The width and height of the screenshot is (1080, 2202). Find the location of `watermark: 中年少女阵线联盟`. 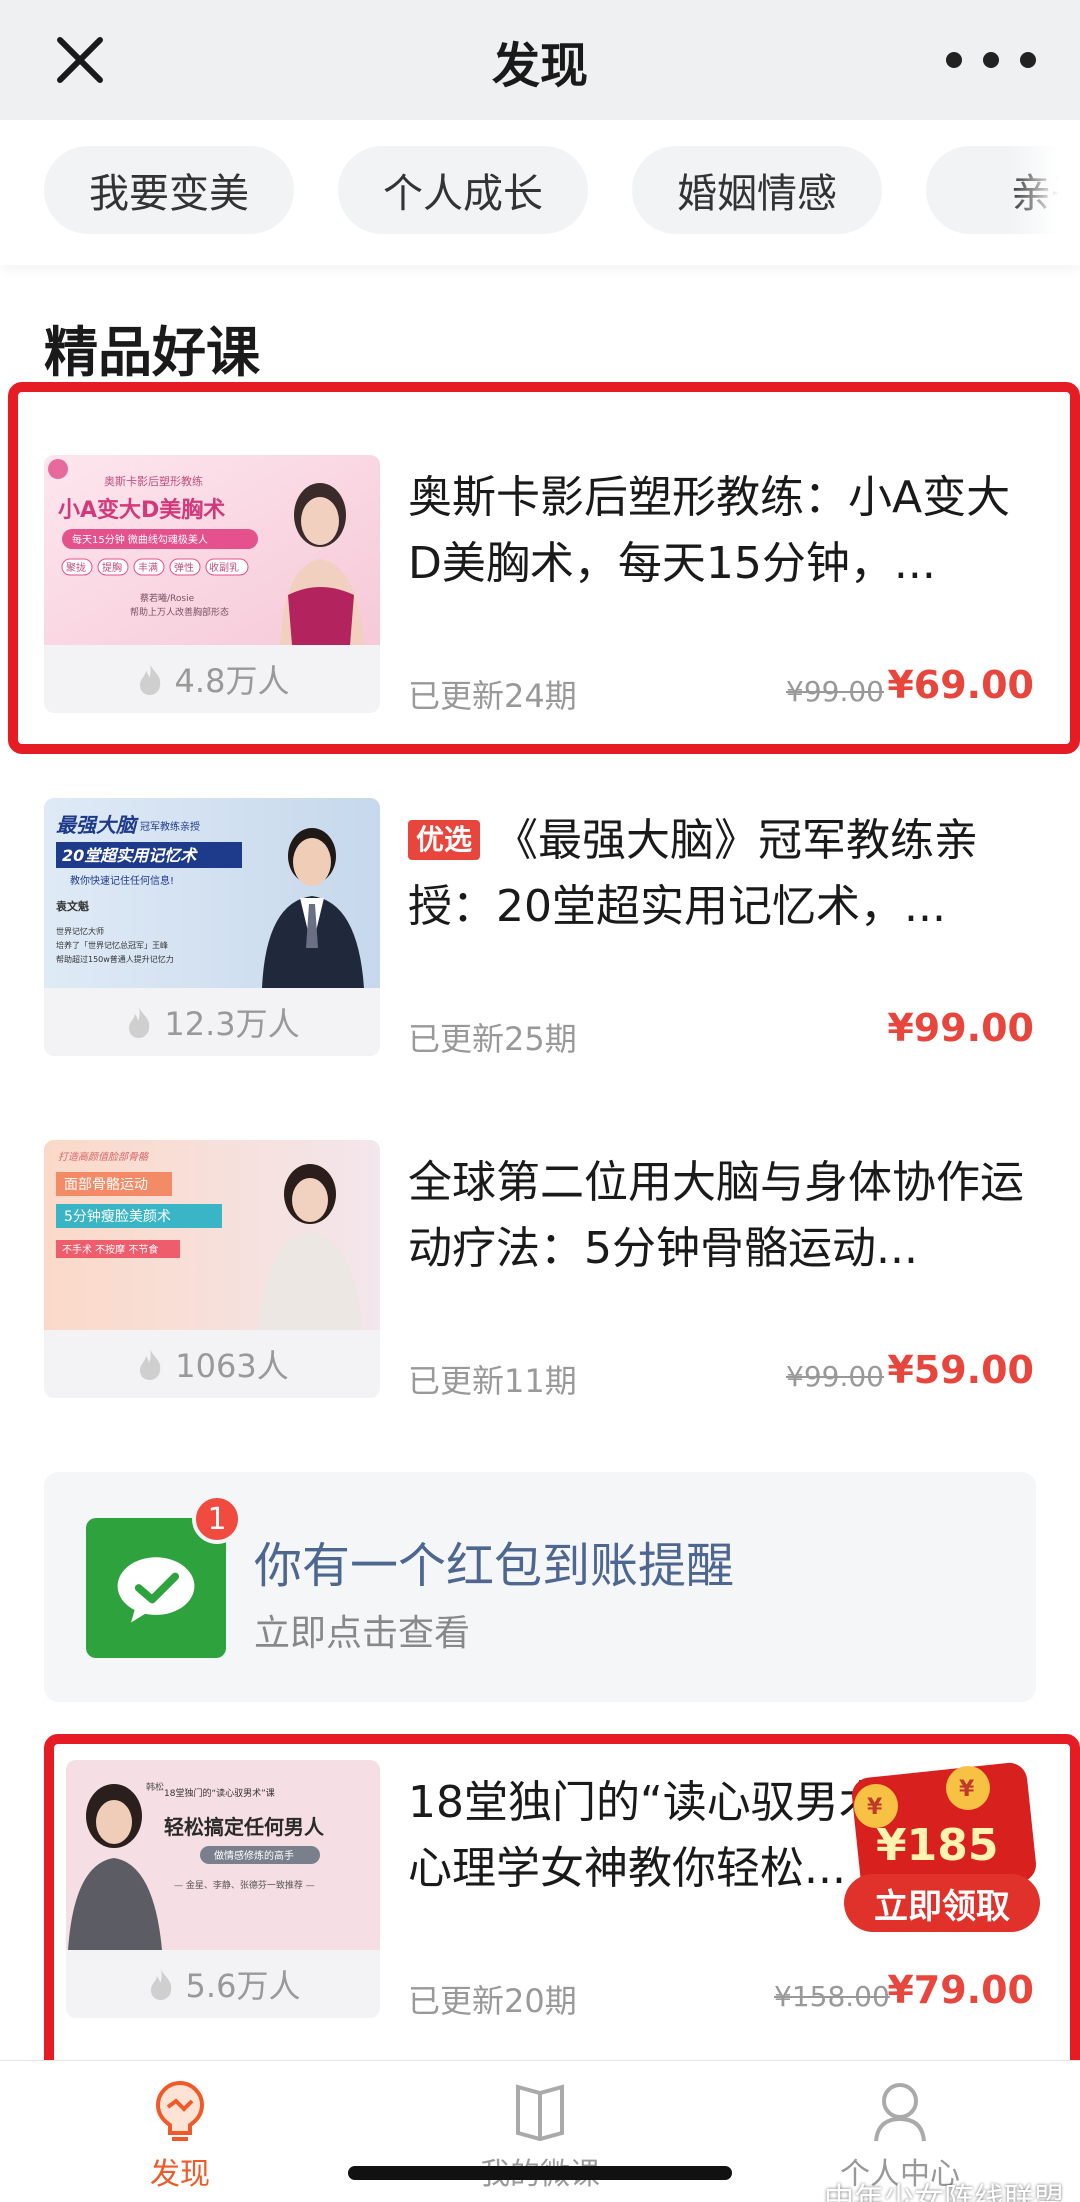

watermark: 中年少女阵线联盟 is located at coordinates (925, 2188).